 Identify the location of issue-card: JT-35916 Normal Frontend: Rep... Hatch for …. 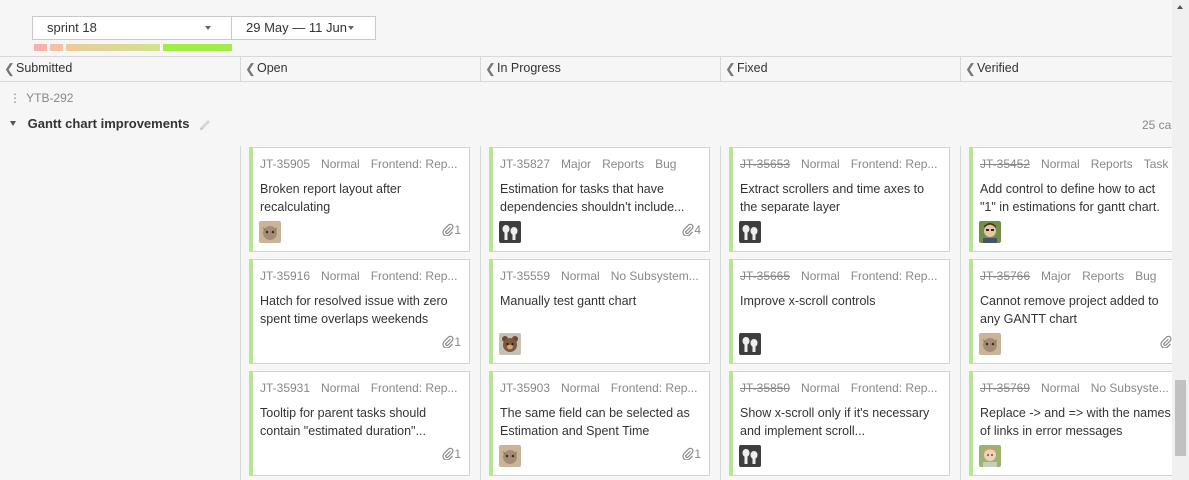
(359, 311).